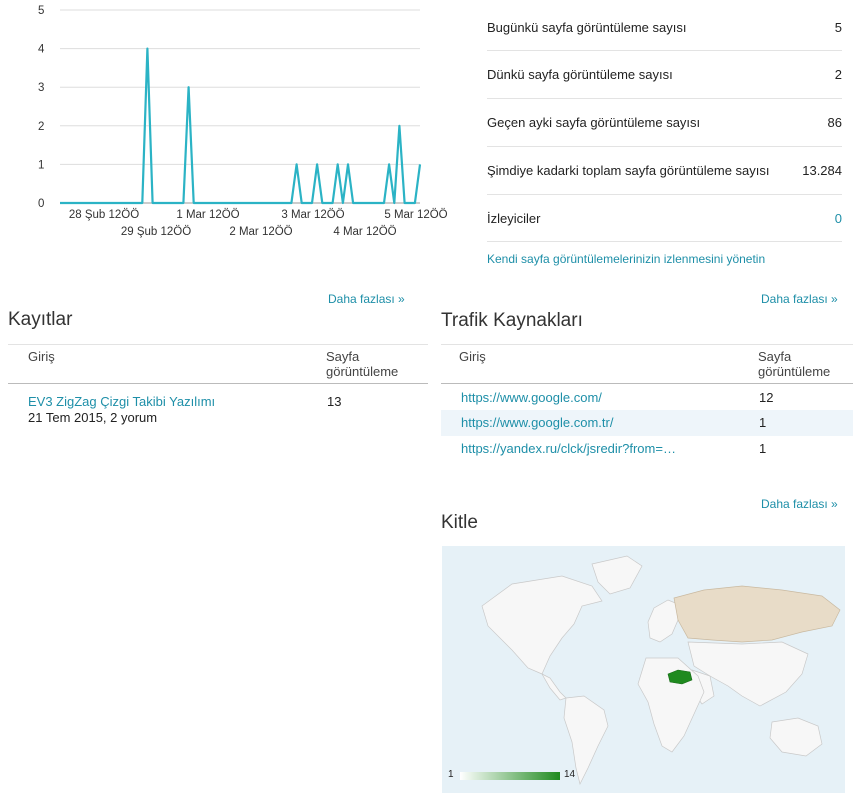 Image resolution: width=853 pixels, height=797 pixels. What do you see at coordinates (104, 215) in the screenshot?
I see `x-tick-label: 28 Şub 12ÖÖ` at bounding box center [104, 215].